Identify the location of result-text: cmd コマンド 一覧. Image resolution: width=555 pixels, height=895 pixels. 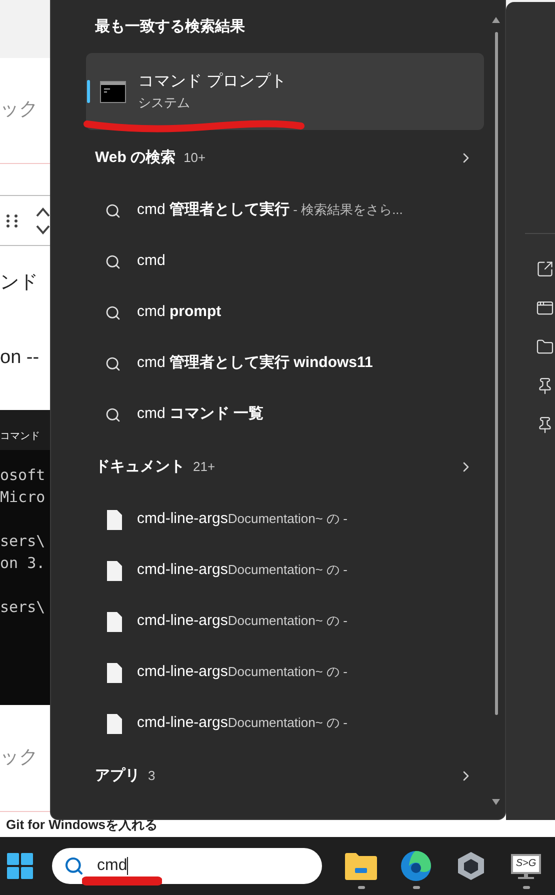
(200, 414).